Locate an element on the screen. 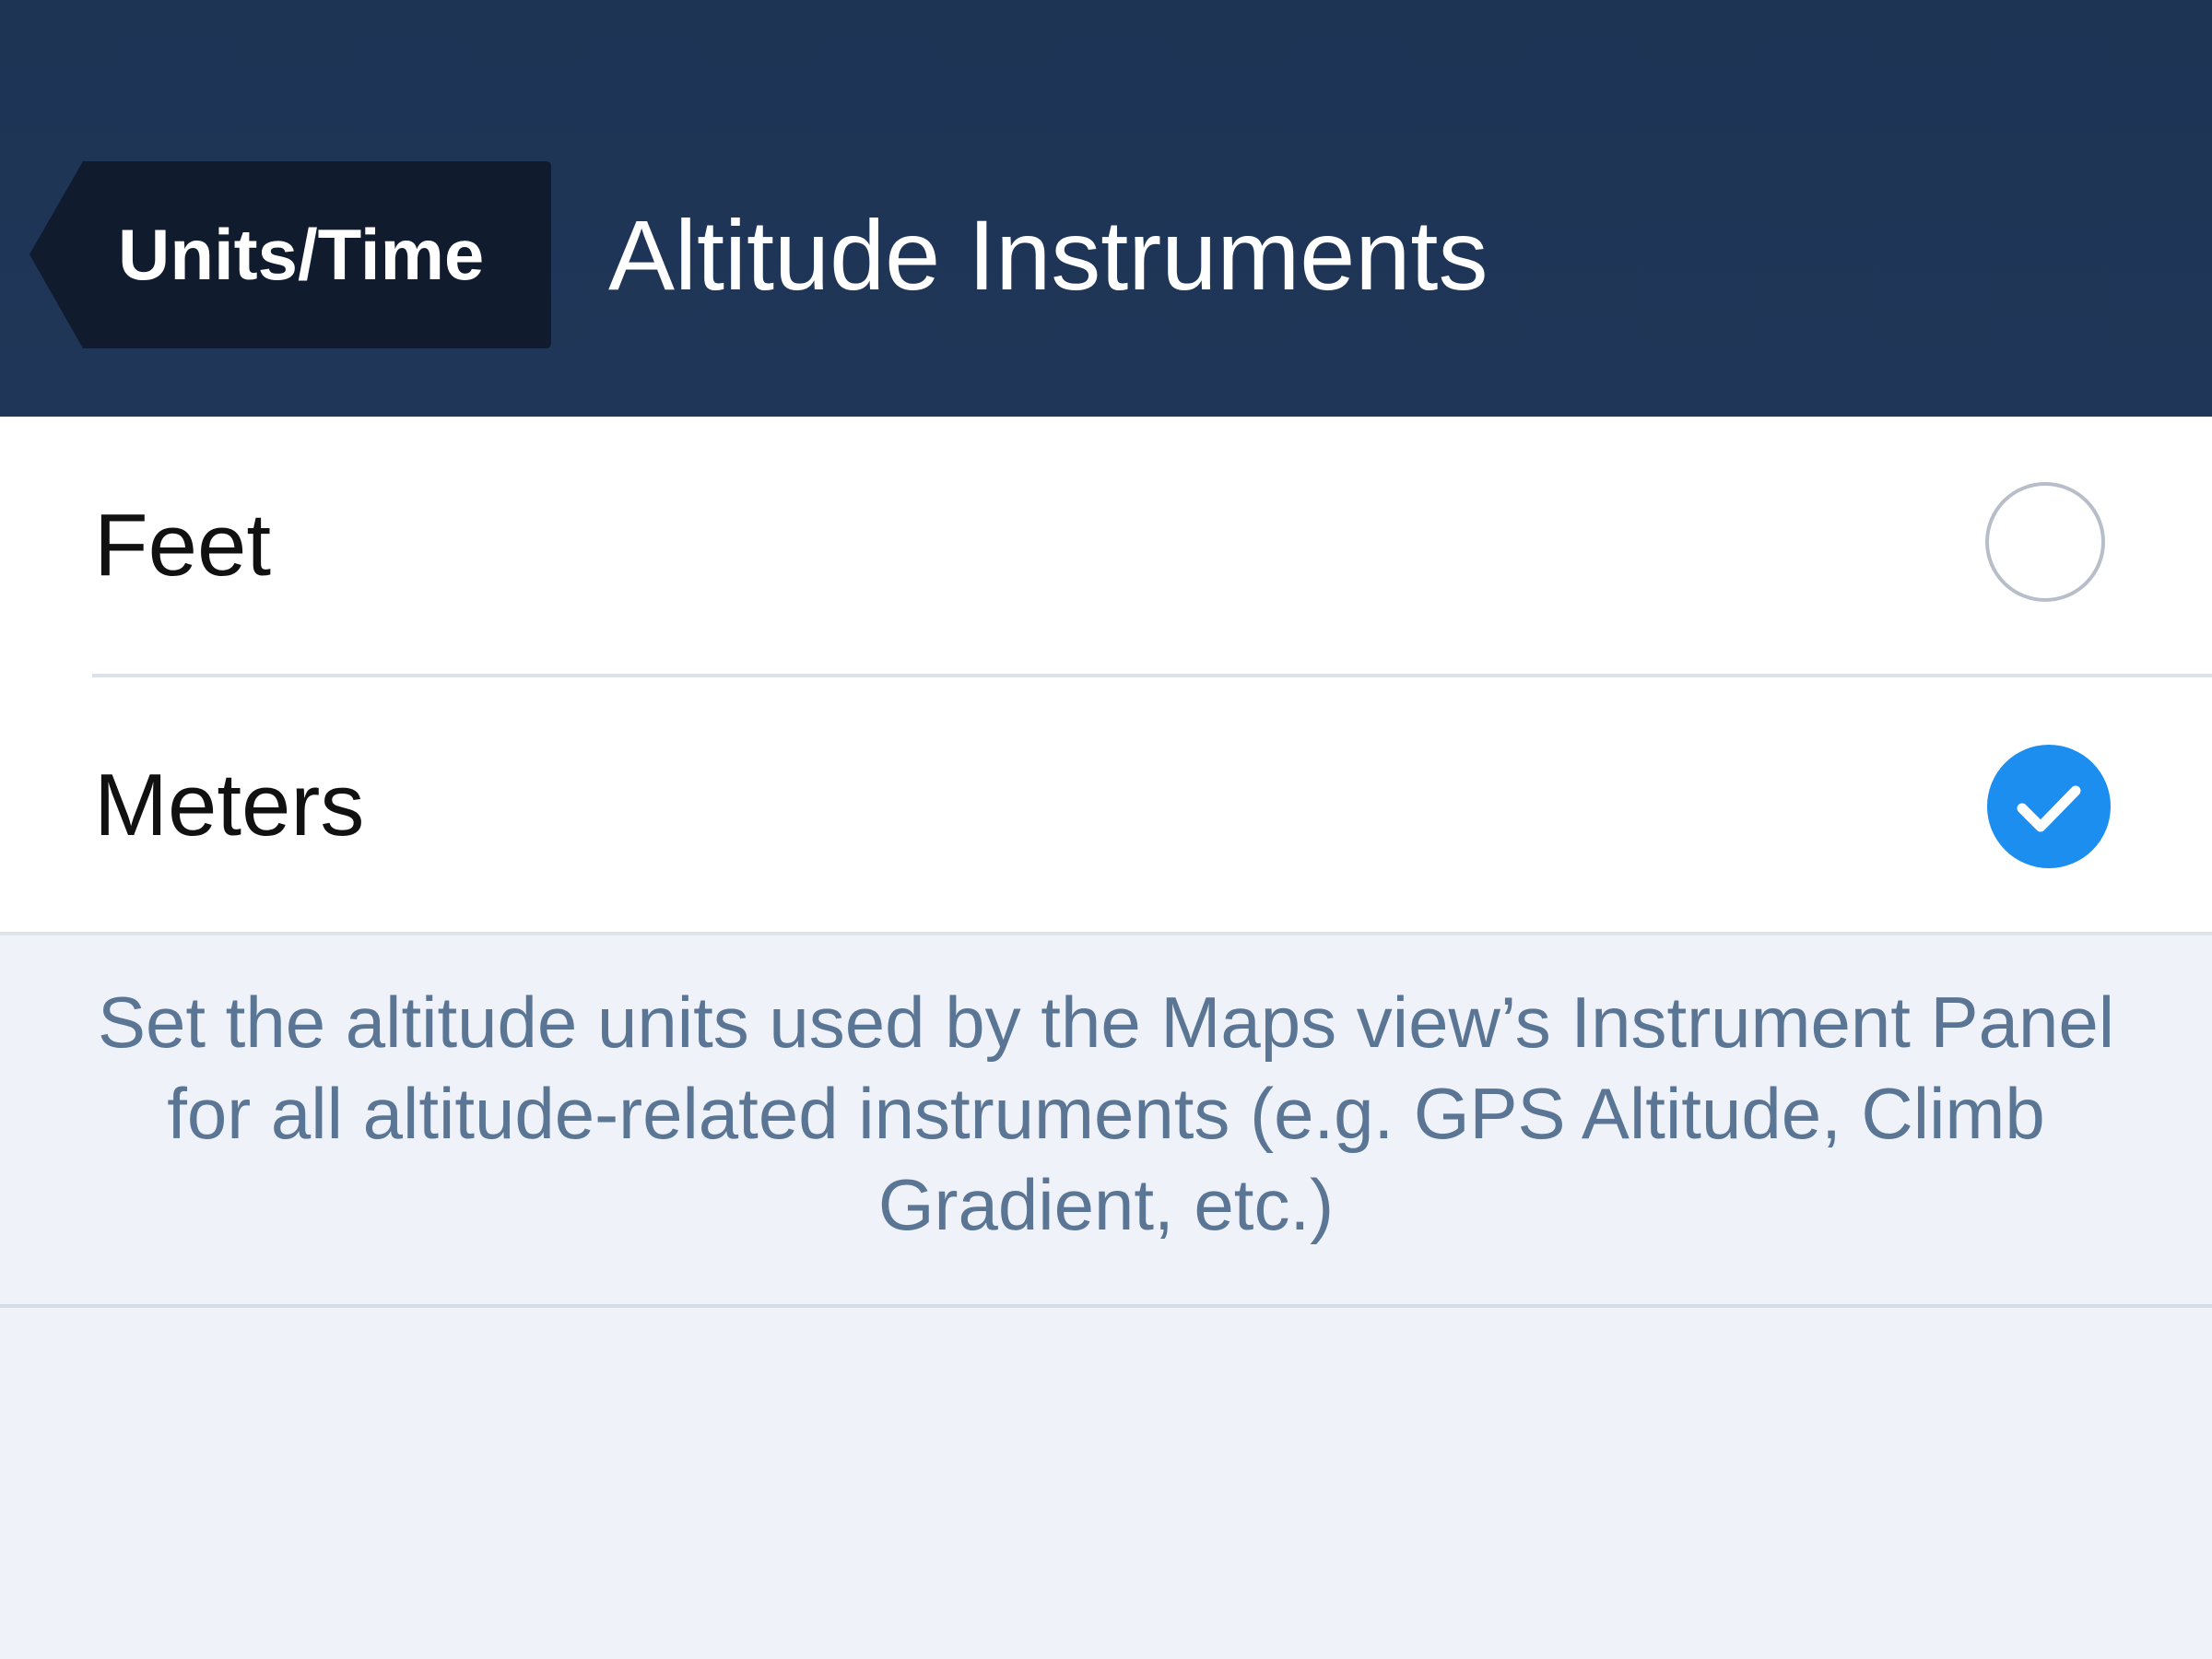 The width and height of the screenshot is (2212, 1659). radio-selected-icon is located at coordinates (2049, 806).